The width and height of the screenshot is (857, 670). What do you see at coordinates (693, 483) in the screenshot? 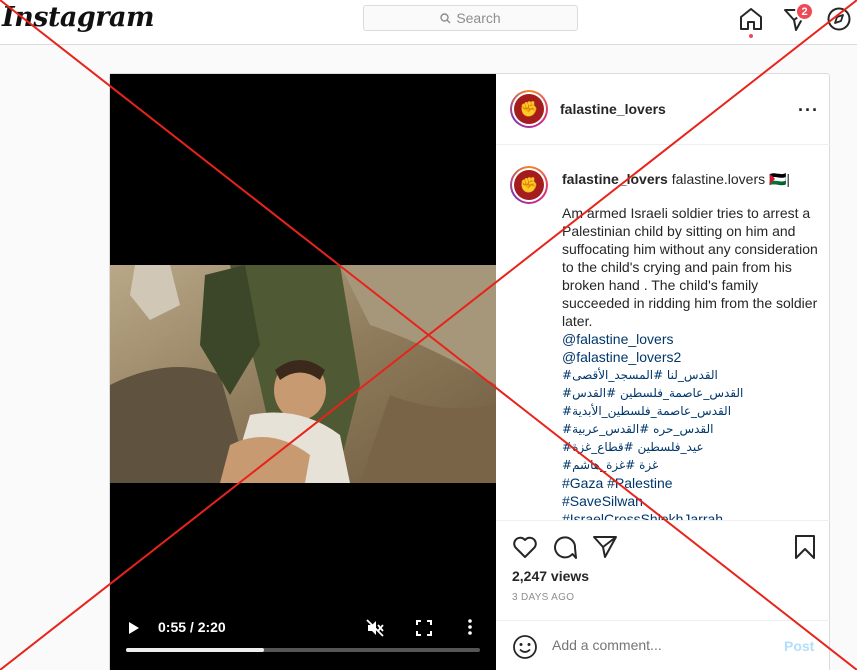
I see `hashtag-link: #Gaza #Palestine` at bounding box center [693, 483].